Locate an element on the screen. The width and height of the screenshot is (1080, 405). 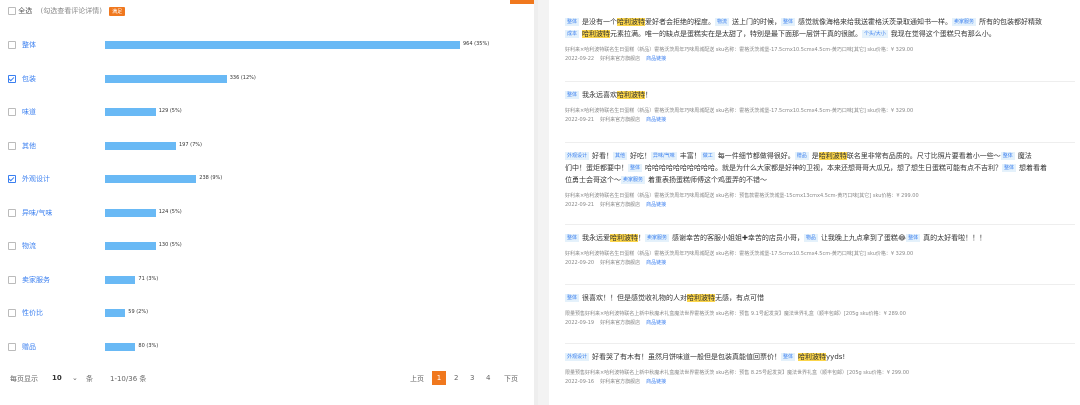
review-text: 好吃！ is located at coordinates (641, 156).